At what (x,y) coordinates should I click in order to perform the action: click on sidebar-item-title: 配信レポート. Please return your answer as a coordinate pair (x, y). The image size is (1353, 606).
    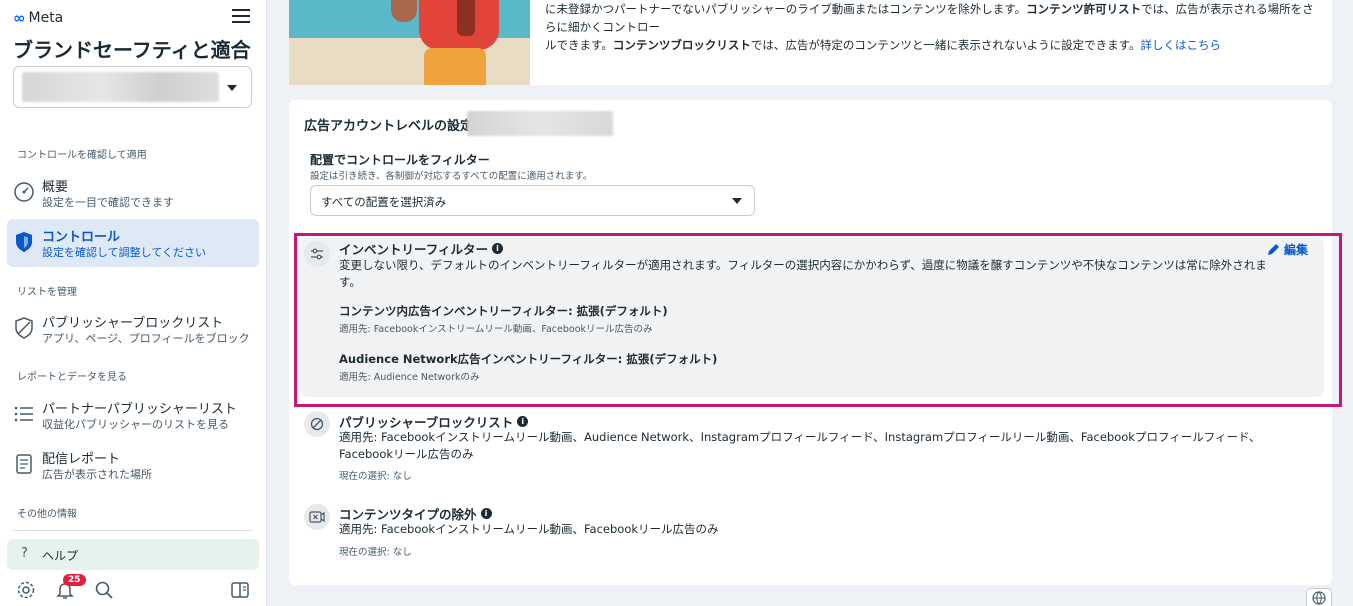
    Looking at the image, I should click on (81, 459).